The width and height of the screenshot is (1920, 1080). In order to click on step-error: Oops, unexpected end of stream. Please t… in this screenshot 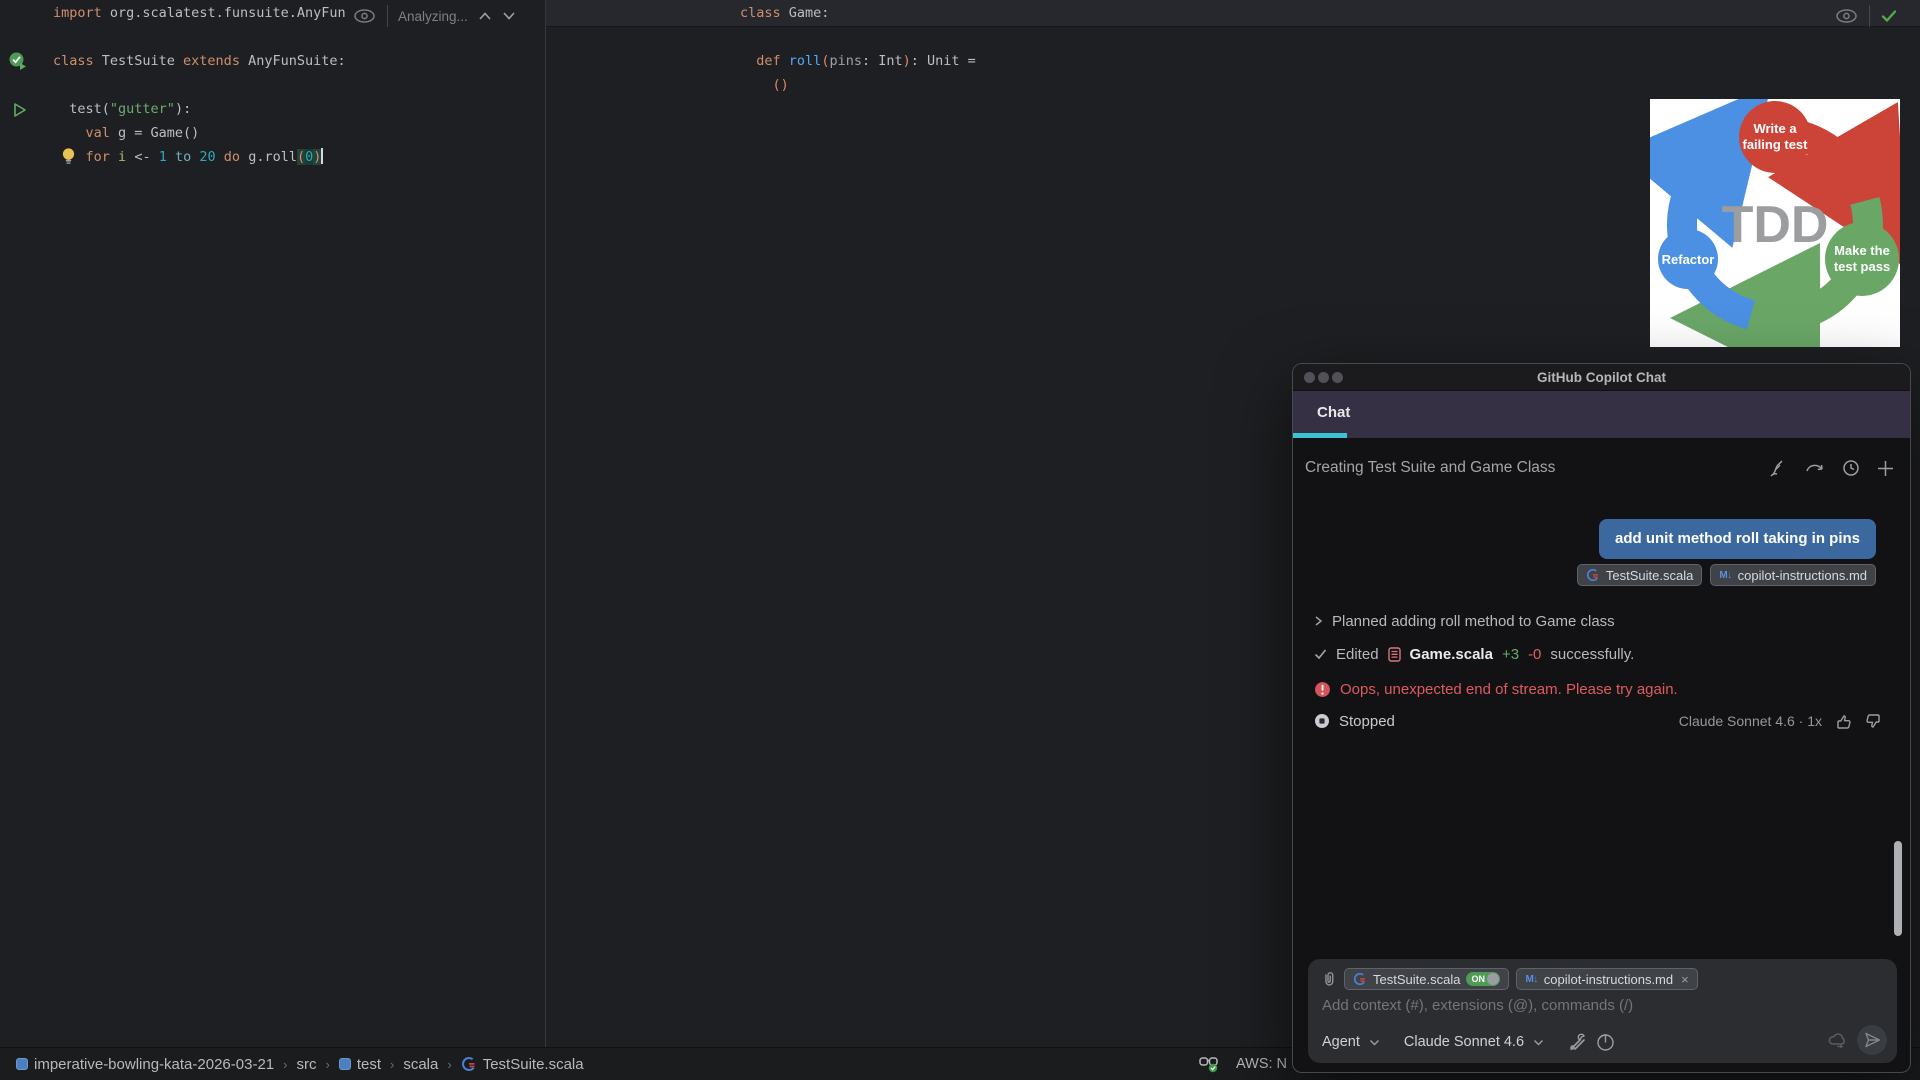, I will do `click(1496, 689)`.